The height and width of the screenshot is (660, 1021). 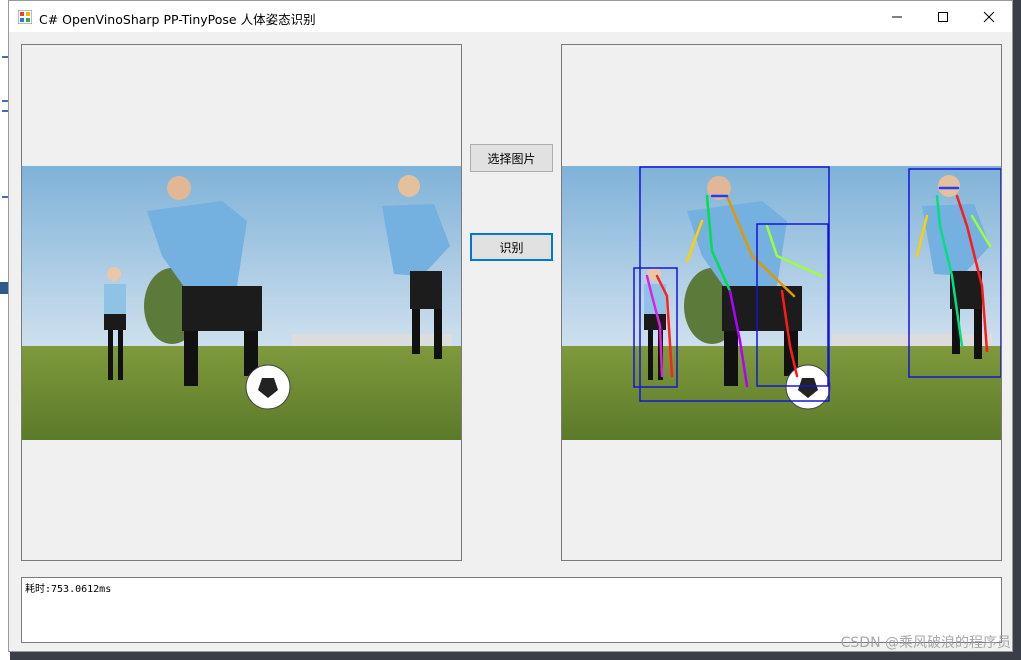 I want to click on minimize-button, so click(x=897, y=16).